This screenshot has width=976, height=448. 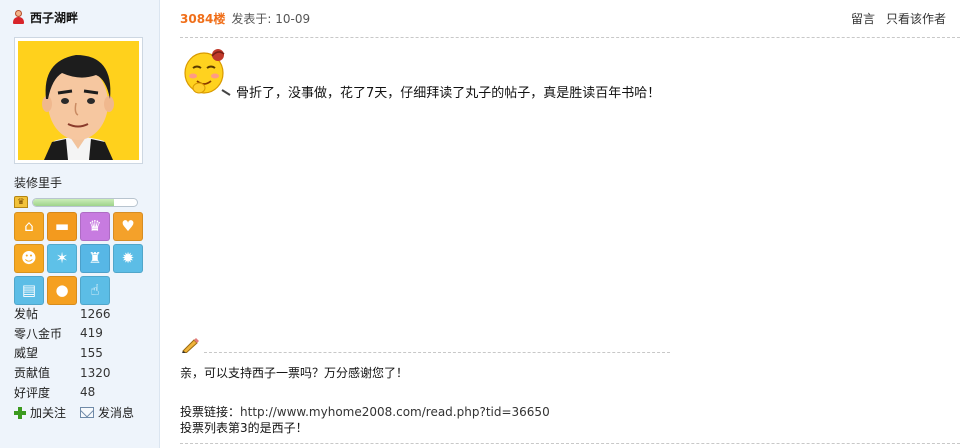 What do you see at coordinates (244, 428) in the screenshot?
I see `signature-line: 投票列表第3的是西子！` at bounding box center [244, 428].